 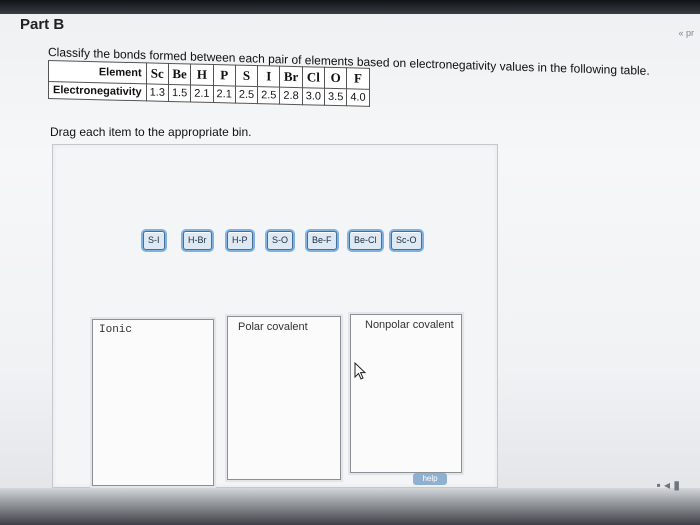 I want to click on element-row-header: Element, so click(x=97, y=72).